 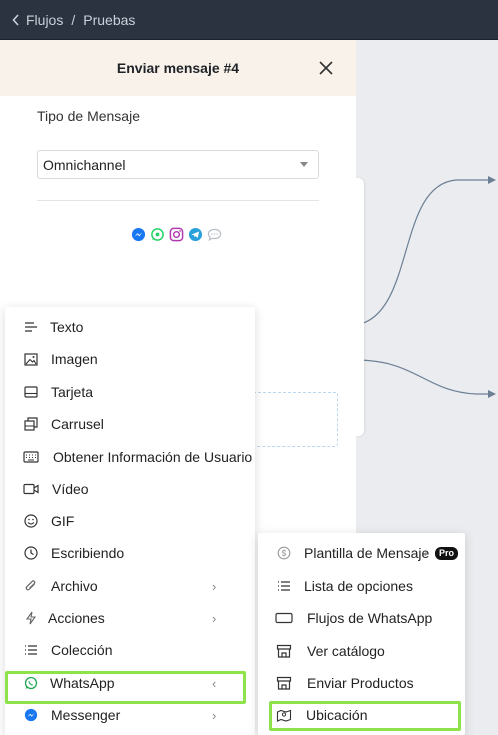 I want to click on menu-item-label: Texto, so click(x=67, y=327).